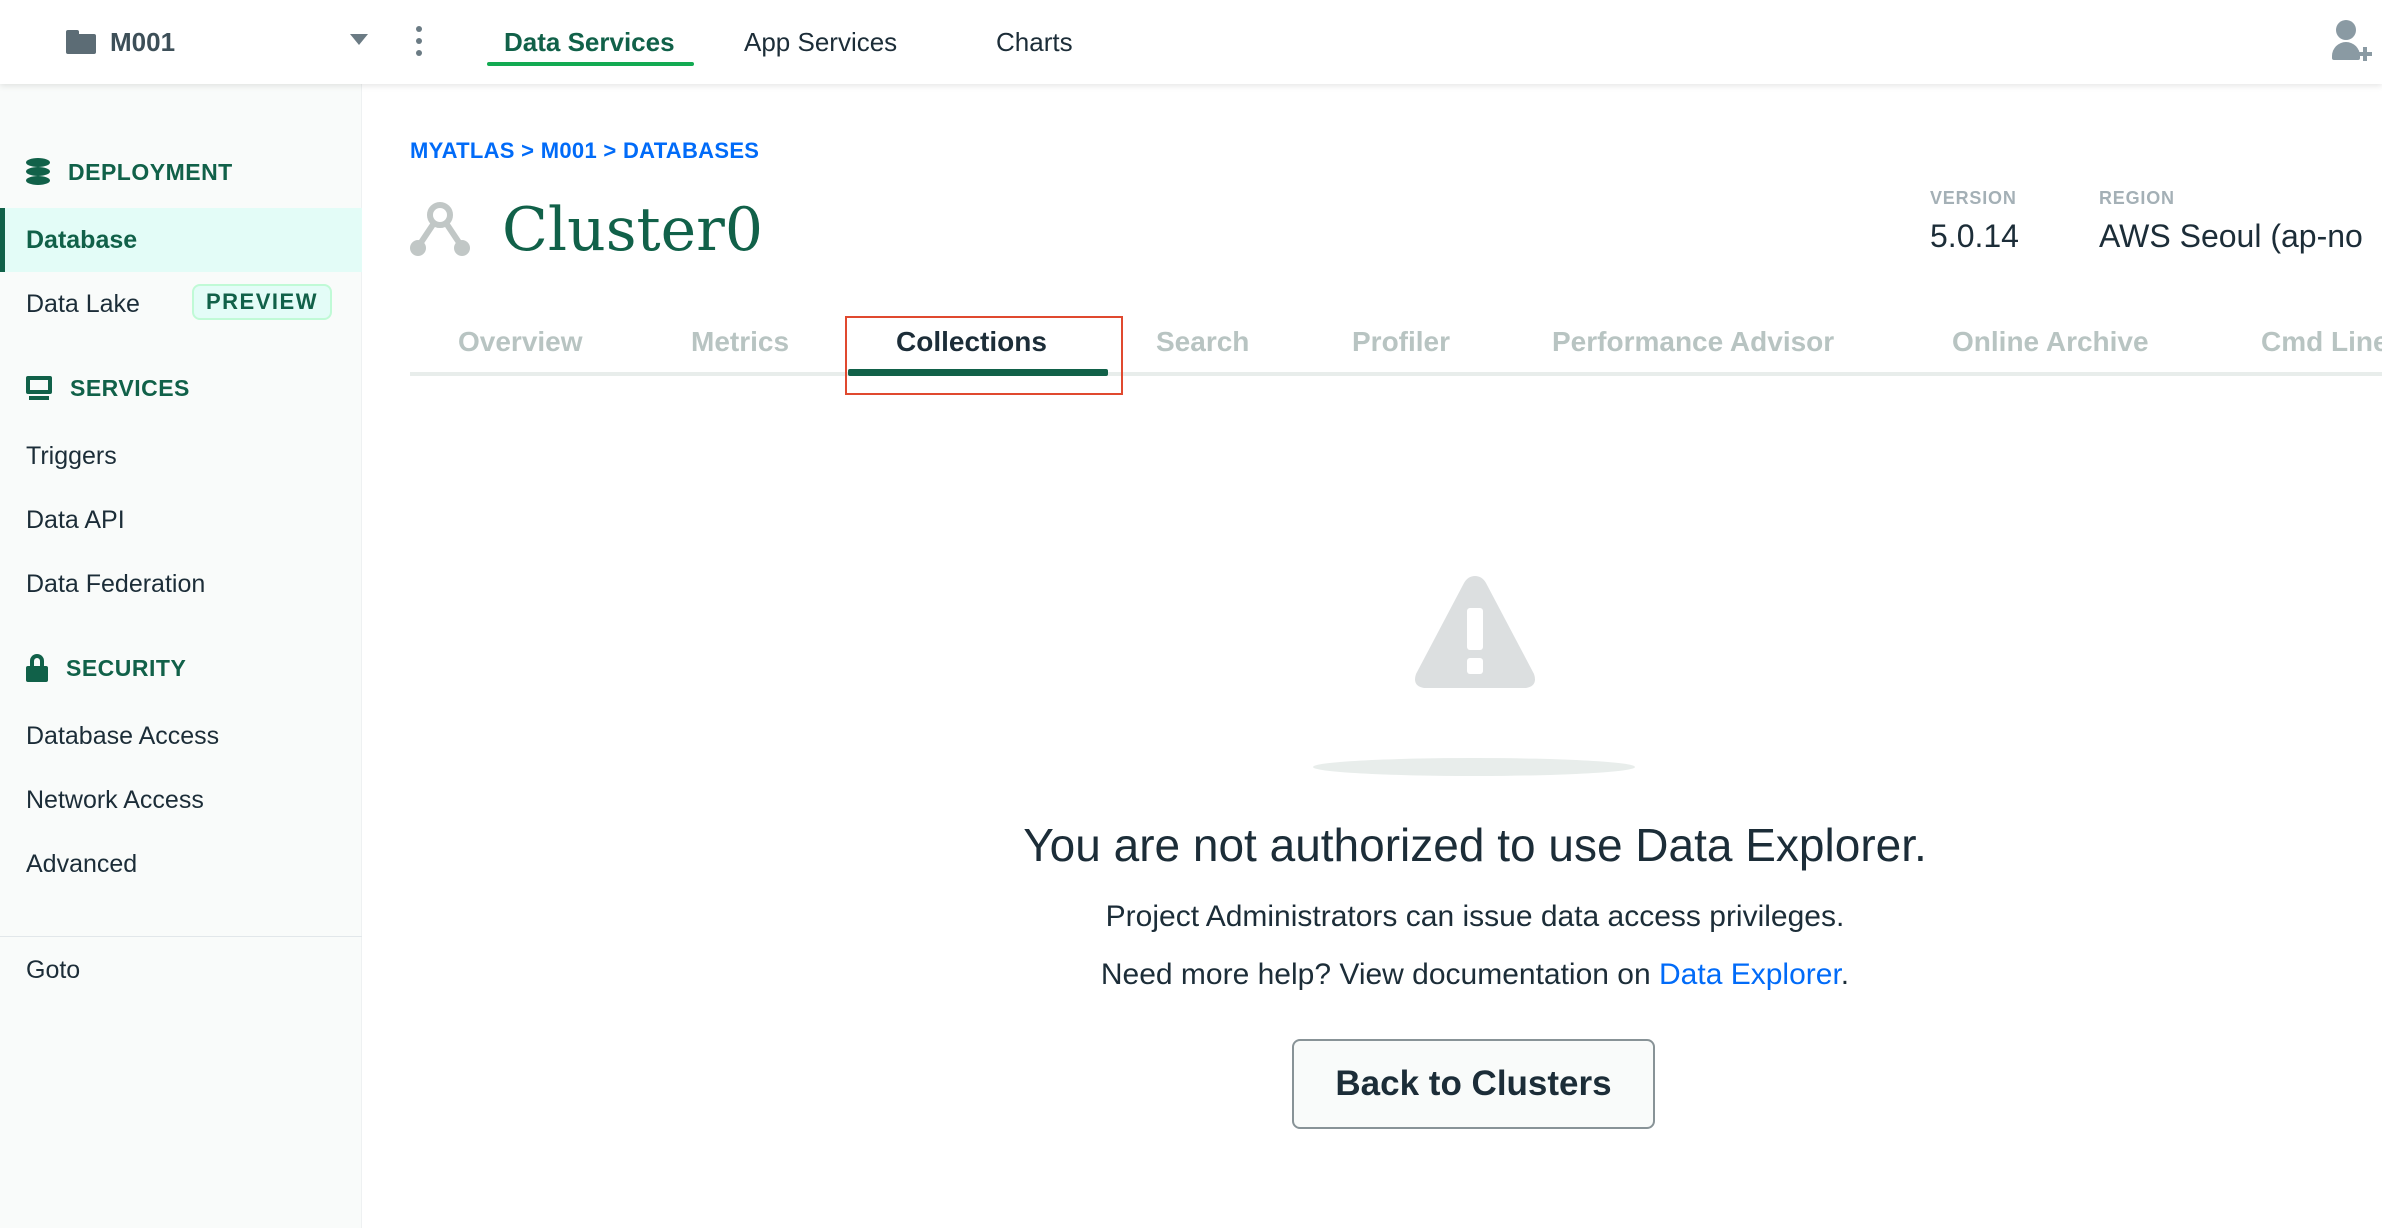 This screenshot has height=1228, width=2382. Describe the element at coordinates (633, 230) in the screenshot. I see `cluster-name: Cluster0` at that location.